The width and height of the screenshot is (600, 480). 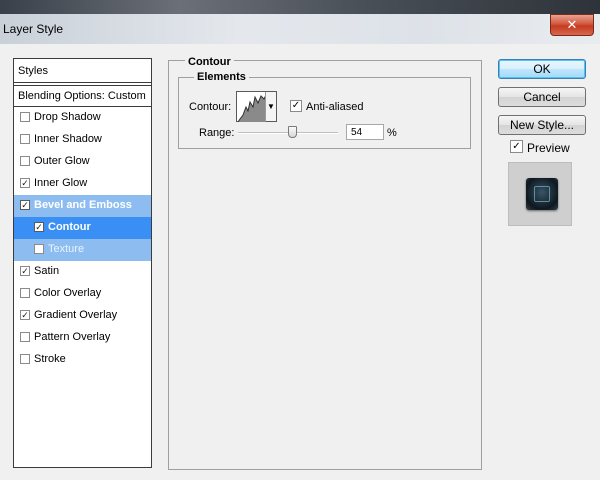 I want to click on title-bar-top-strip, so click(x=300, y=7).